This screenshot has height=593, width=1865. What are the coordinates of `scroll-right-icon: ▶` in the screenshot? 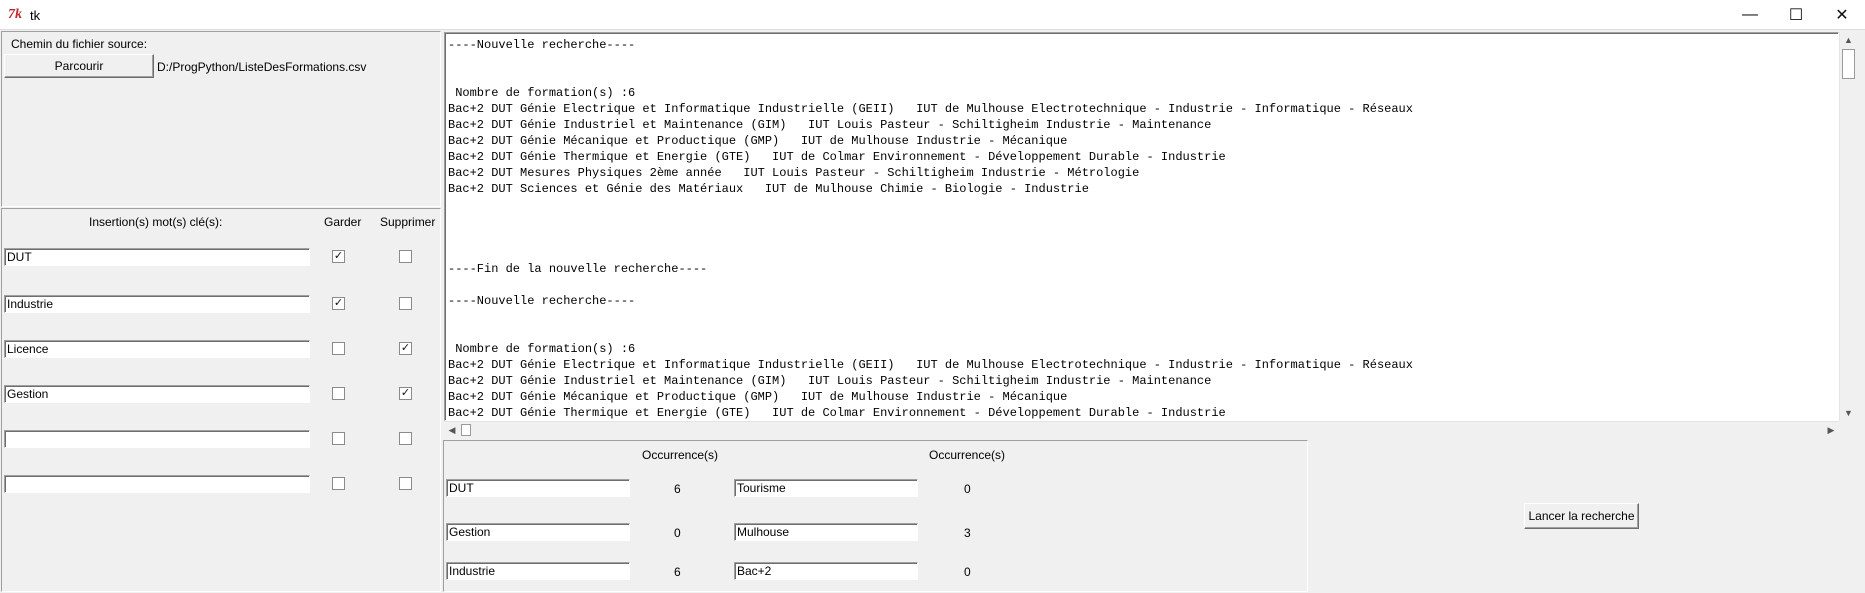 It's located at (1831, 430).